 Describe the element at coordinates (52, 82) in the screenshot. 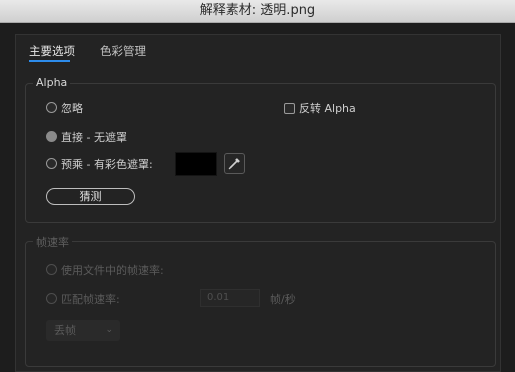

I see `alpha-legend: Alpha` at that location.